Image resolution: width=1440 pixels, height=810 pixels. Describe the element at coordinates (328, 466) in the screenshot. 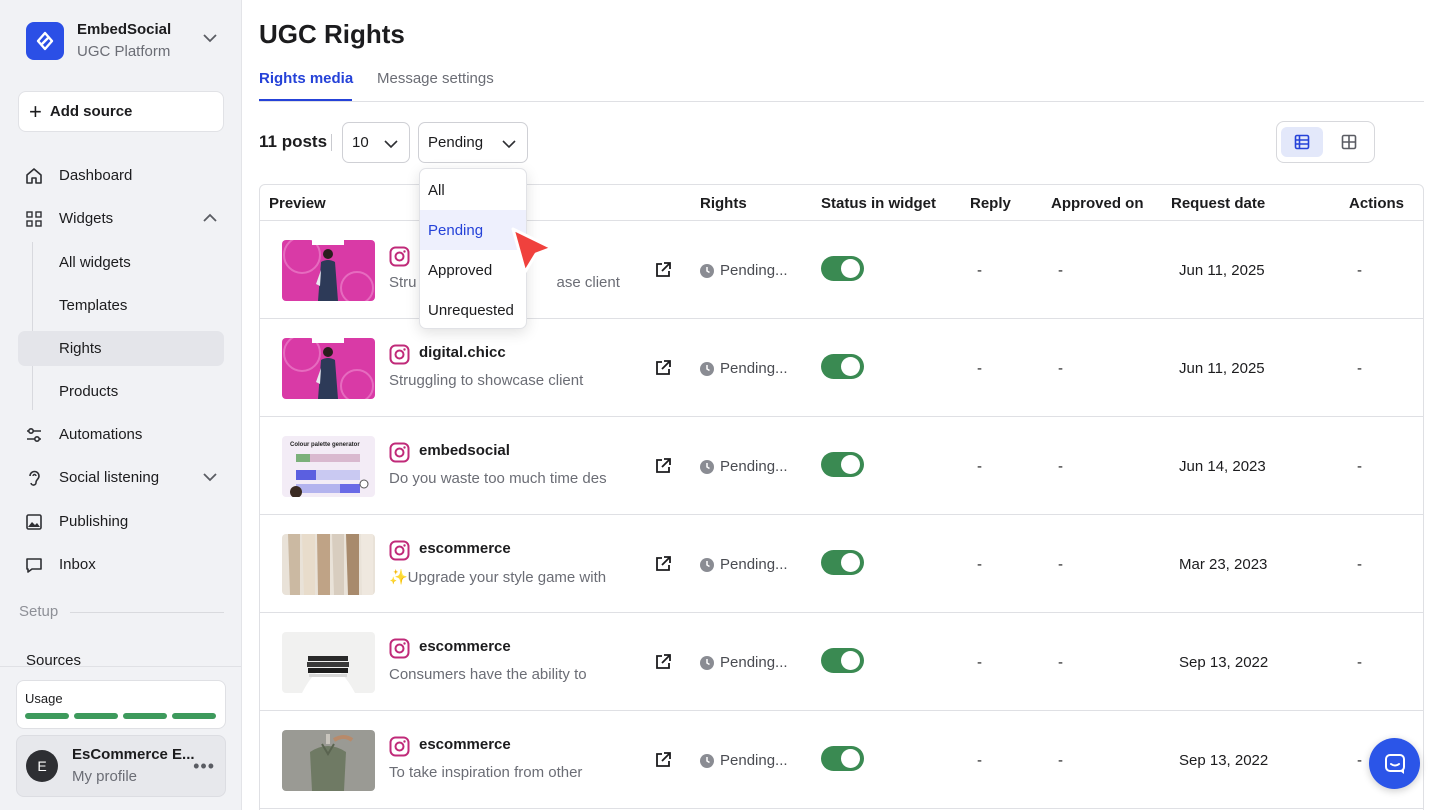

I see `post-thumbnail: Colour palette generator` at that location.